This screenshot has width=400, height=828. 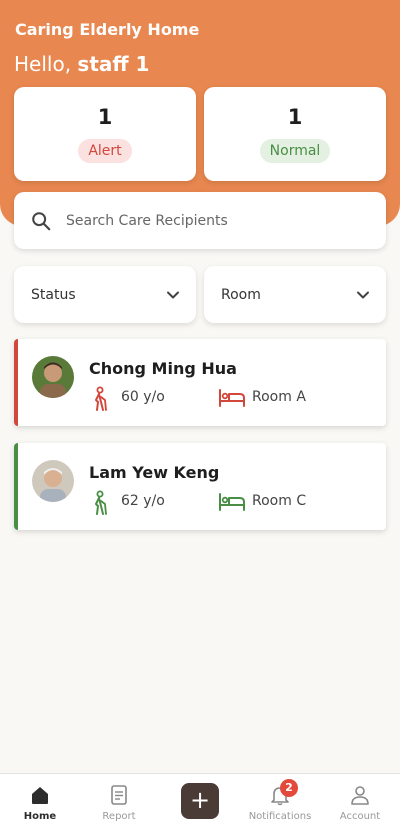 I want to click on recipient-name: Chong Ming Hua, so click(x=163, y=368).